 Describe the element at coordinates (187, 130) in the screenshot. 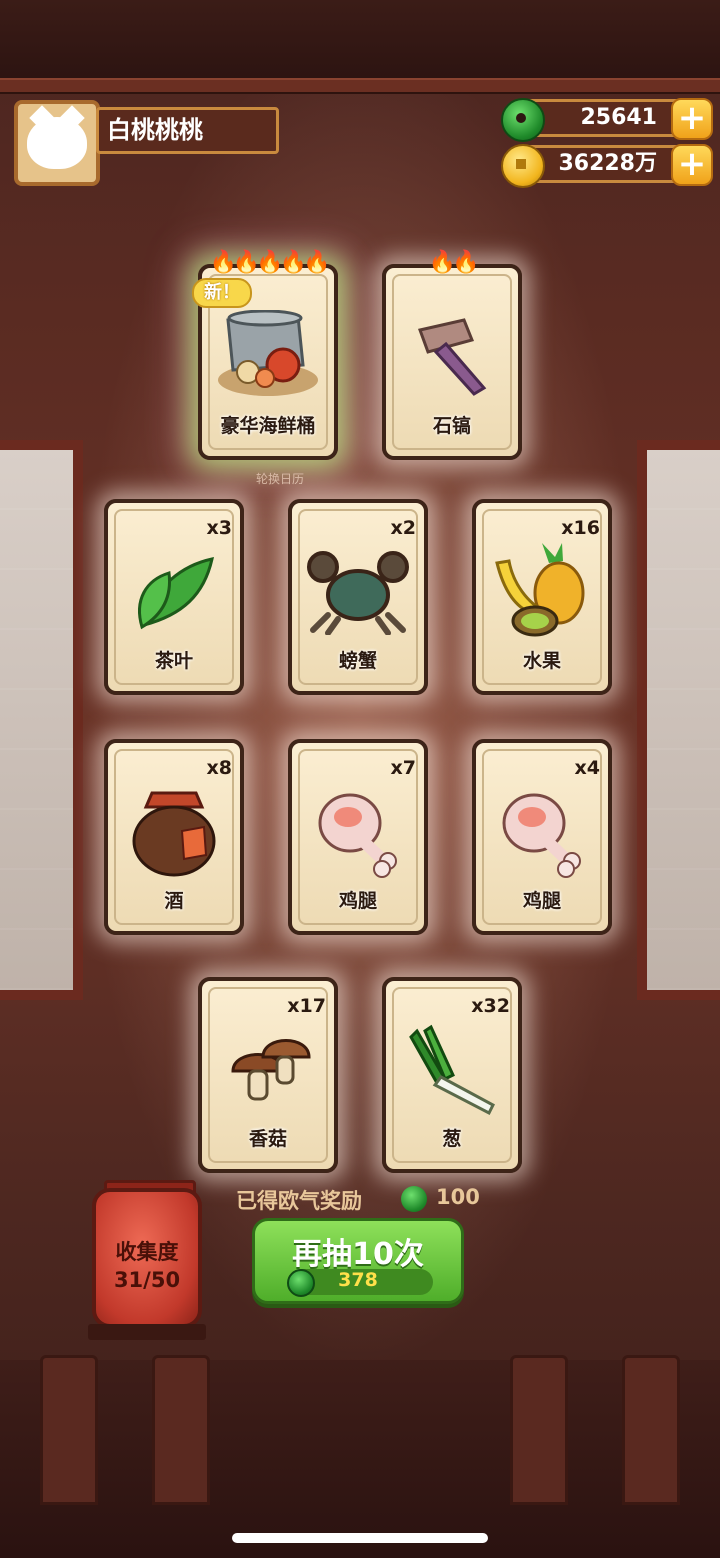

I see `player-name: 白桃桃桃` at that location.